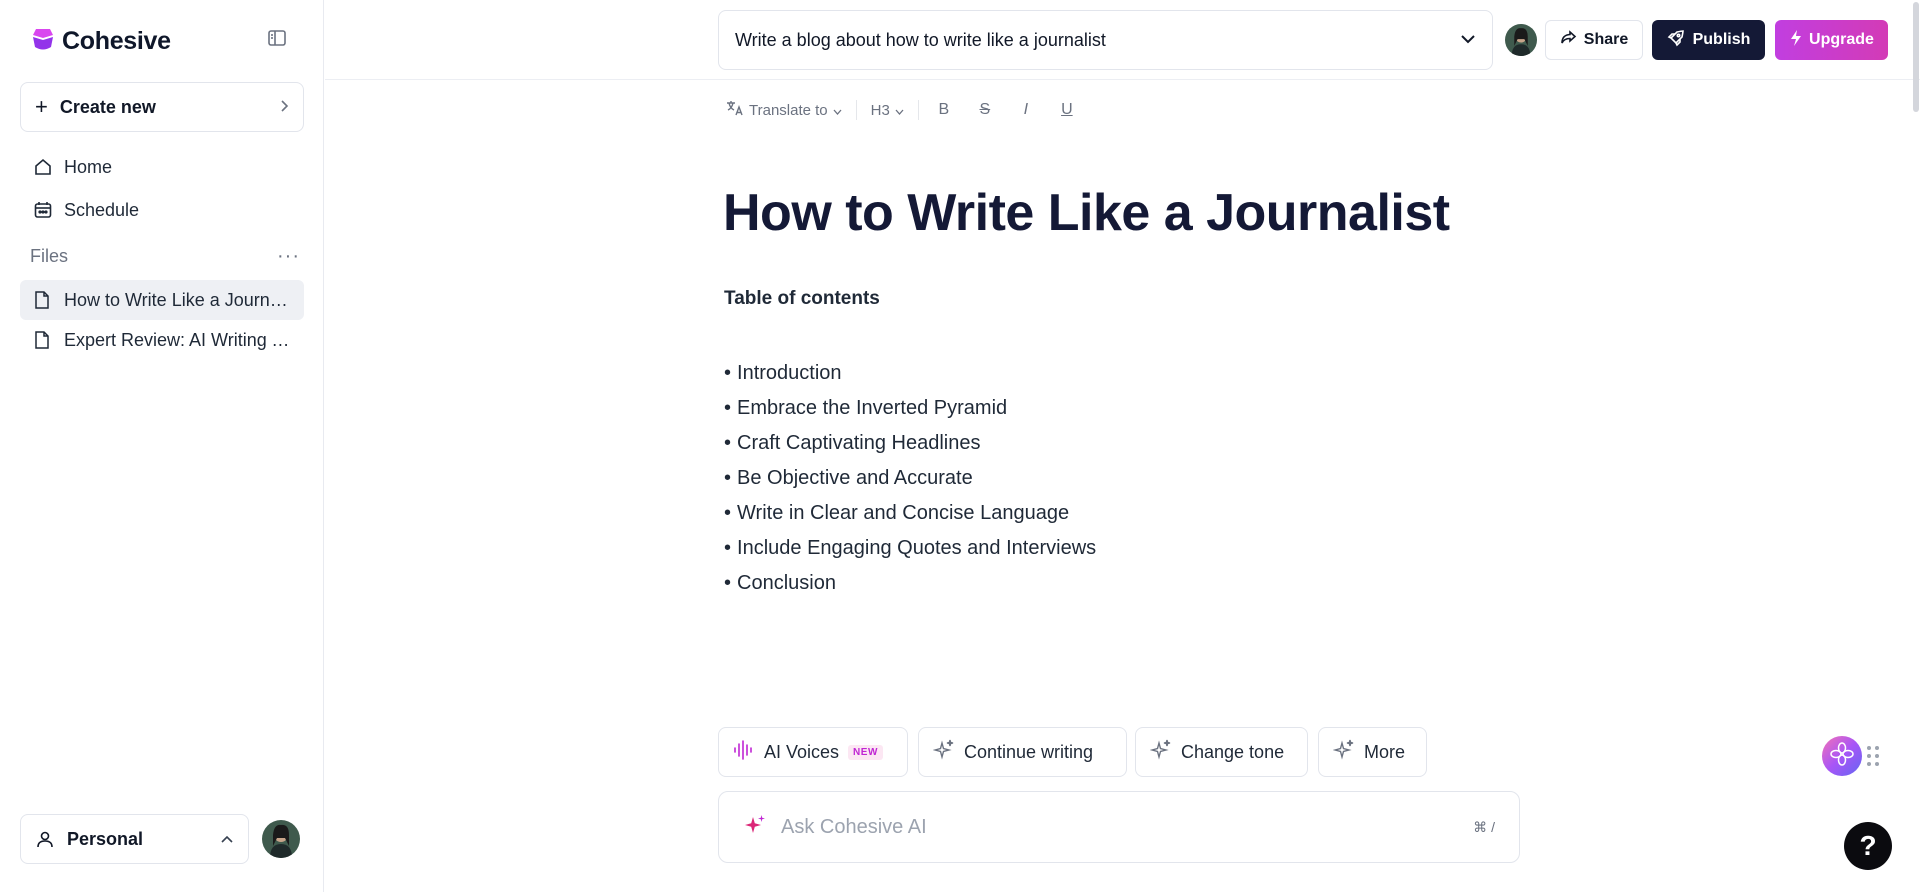  Describe the element at coordinates (284, 107) in the screenshot. I see `chevron-right-icon` at that location.